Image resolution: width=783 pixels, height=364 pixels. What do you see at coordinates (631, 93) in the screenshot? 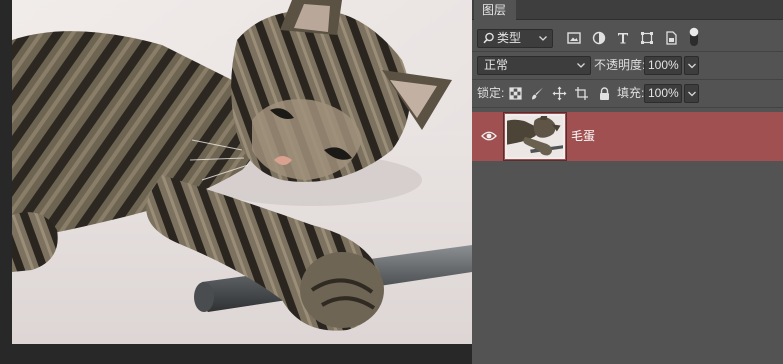
I see `fill-label: 填充:` at bounding box center [631, 93].